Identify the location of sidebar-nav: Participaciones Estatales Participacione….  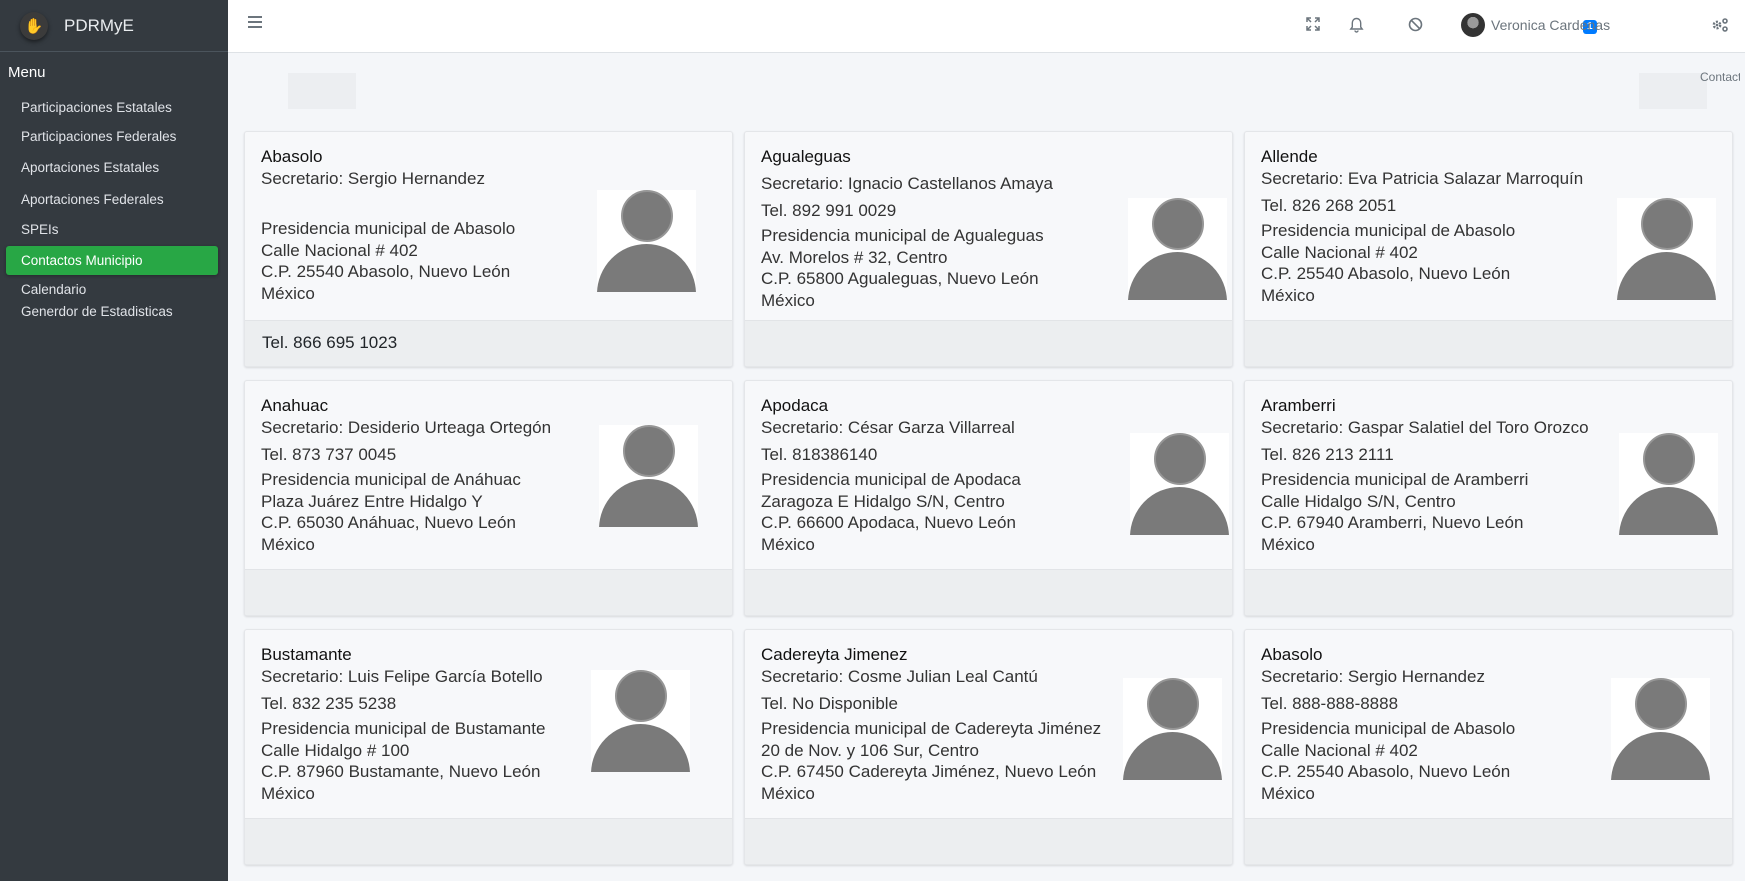
(114, 209).